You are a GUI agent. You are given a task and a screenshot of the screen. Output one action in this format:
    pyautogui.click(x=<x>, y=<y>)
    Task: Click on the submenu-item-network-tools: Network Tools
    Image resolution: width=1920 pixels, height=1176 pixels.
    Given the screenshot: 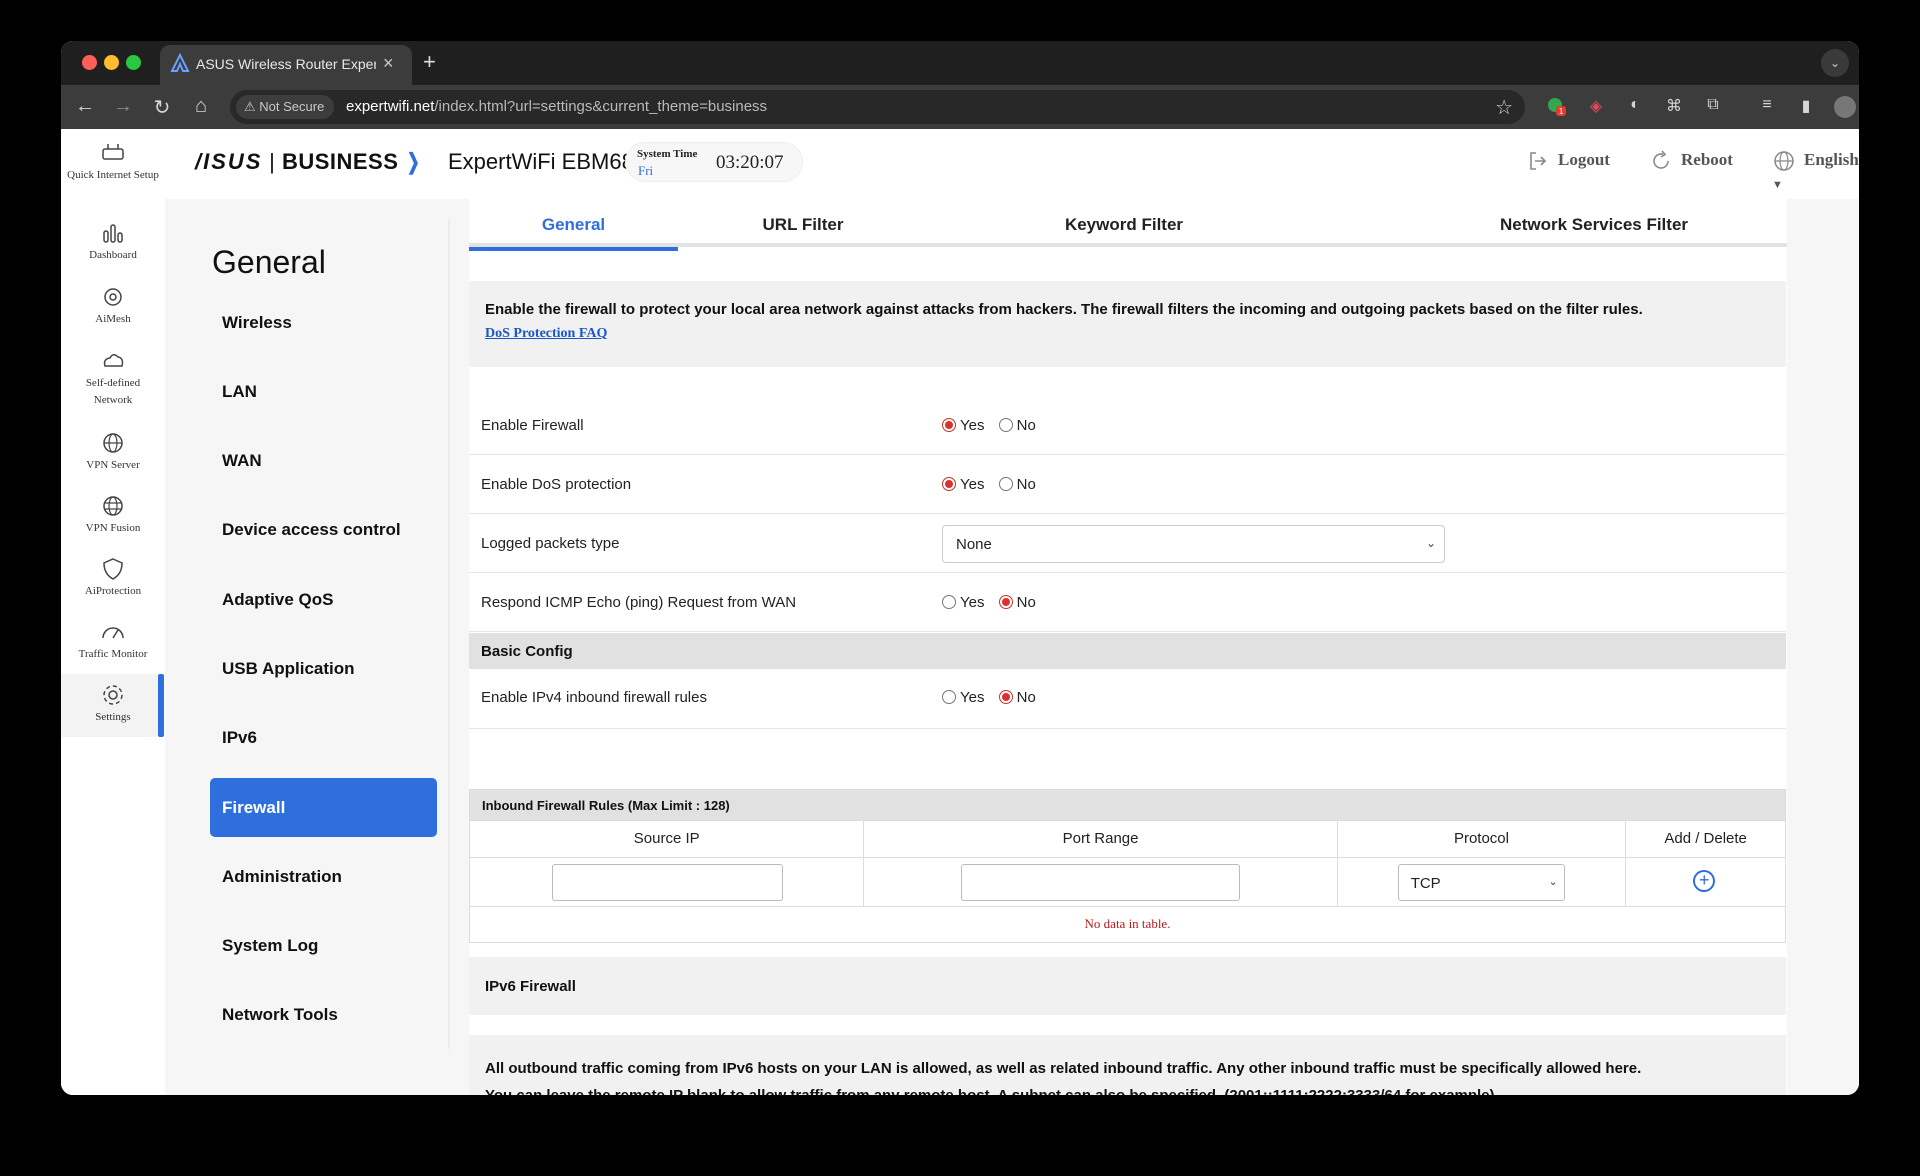 What is the action you would take?
    pyautogui.click(x=323, y=1014)
    